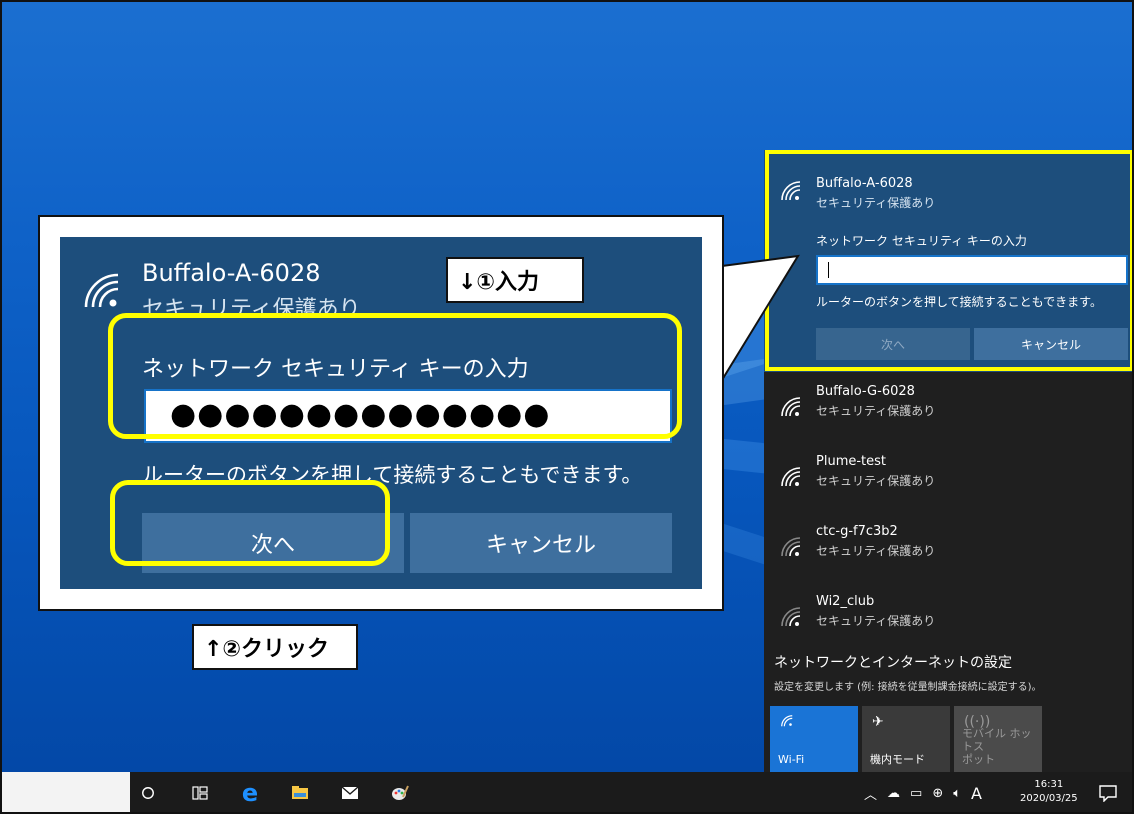  I want to click on chevron-up-icon: ︿, so click(870, 793).